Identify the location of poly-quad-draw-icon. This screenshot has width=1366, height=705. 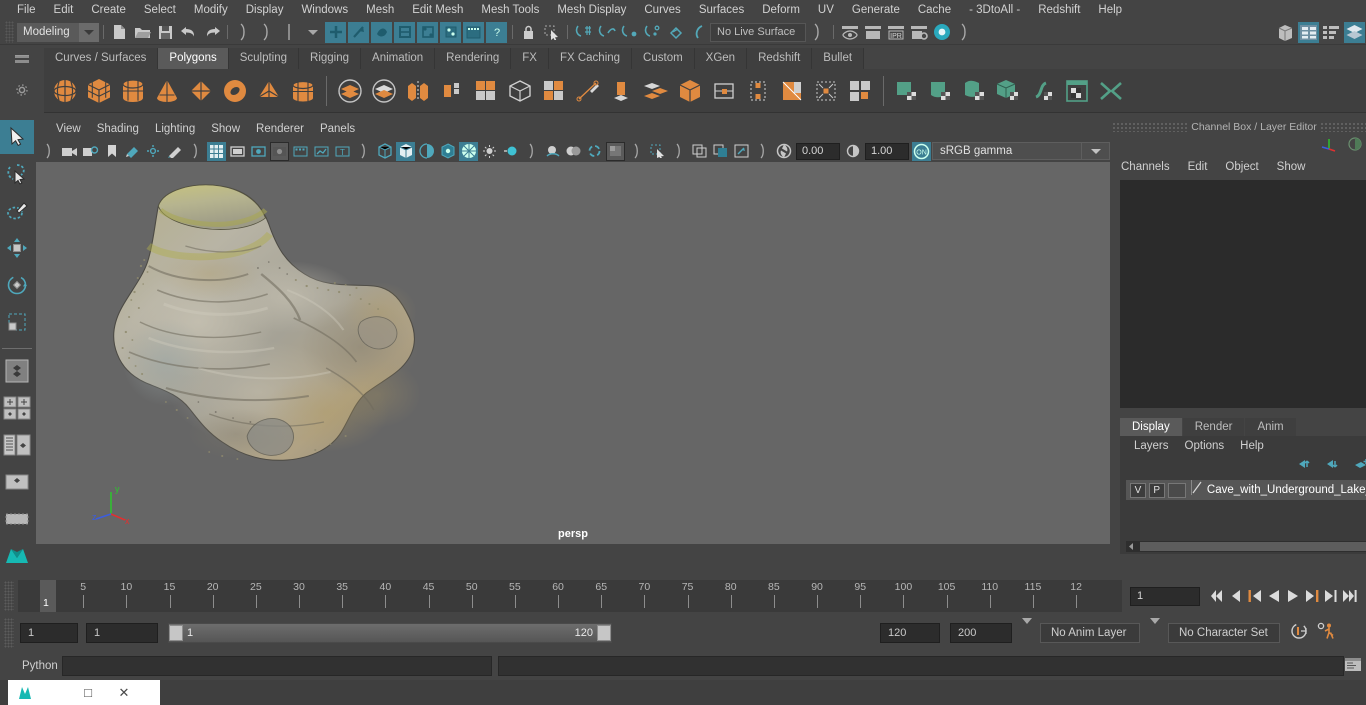
(860, 91).